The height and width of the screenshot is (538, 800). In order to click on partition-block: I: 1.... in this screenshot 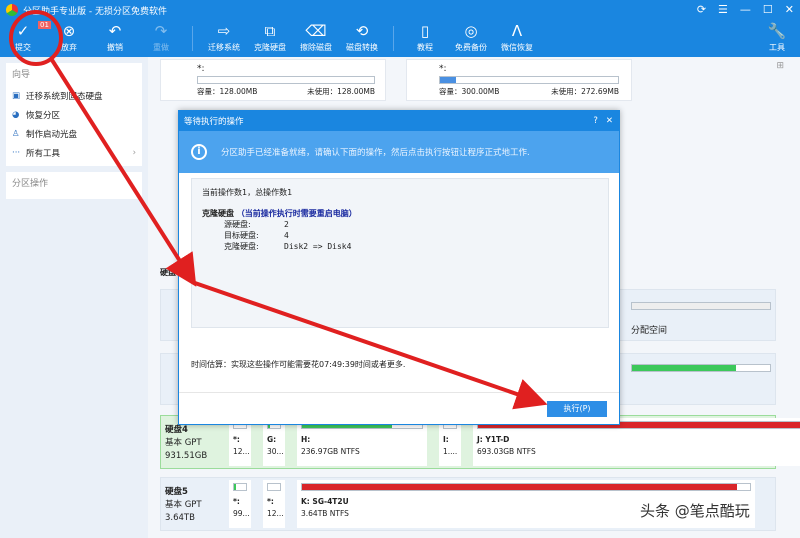, I will do `click(450, 442)`.